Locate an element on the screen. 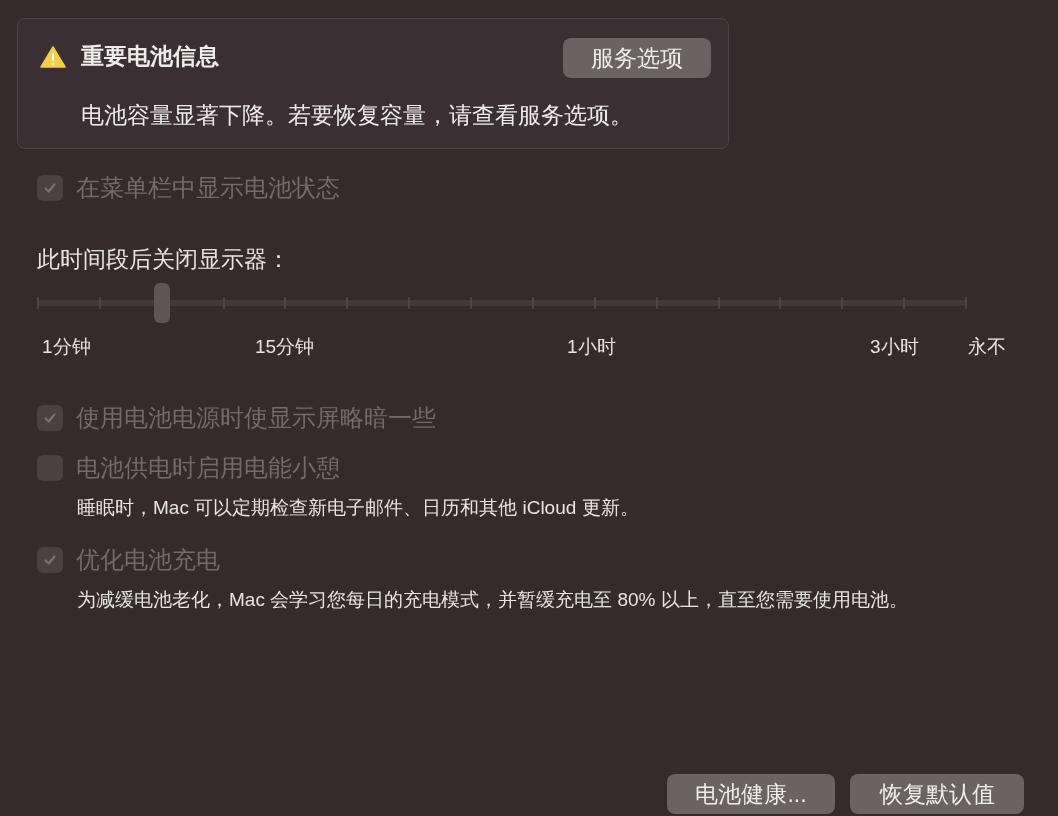 This screenshot has width=1058, height=816. scale-label: 3小时 is located at coordinates (894, 347).